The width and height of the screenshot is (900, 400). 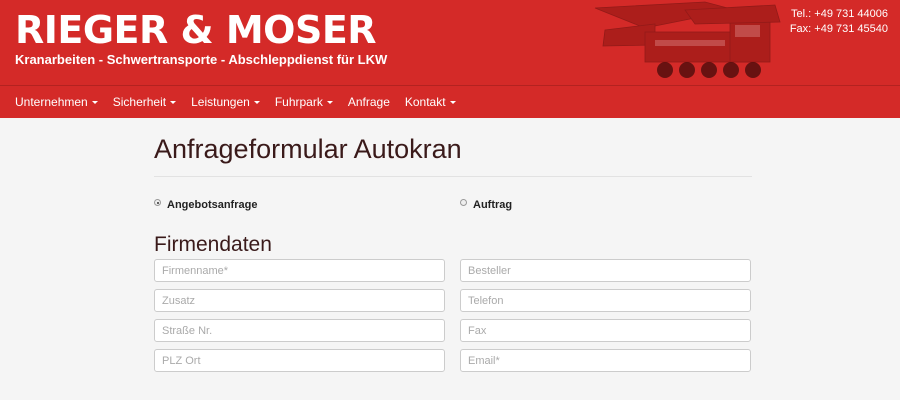 What do you see at coordinates (839, 14) in the screenshot?
I see `phone-number: Tel.: +49 731 44006` at bounding box center [839, 14].